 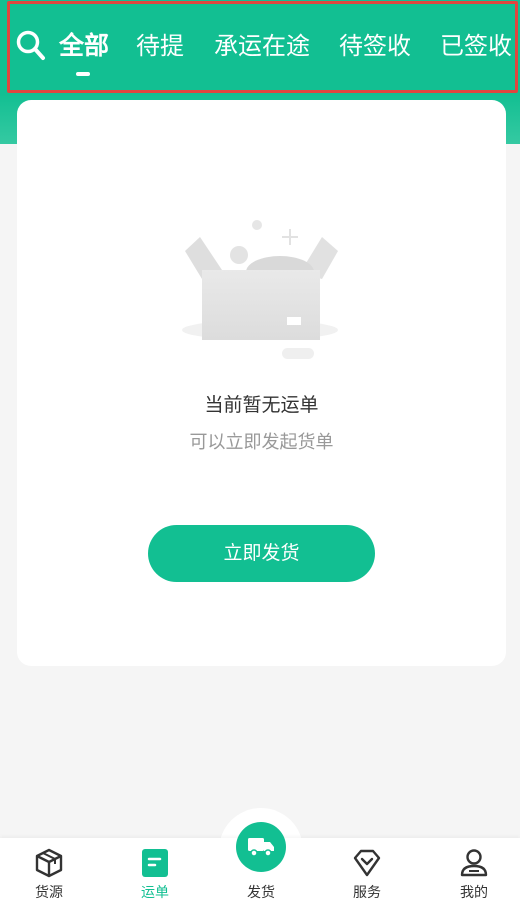 What do you see at coordinates (375, 46) in the screenshot?
I see `tab-pending-receipt: 待签收` at bounding box center [375, 46].